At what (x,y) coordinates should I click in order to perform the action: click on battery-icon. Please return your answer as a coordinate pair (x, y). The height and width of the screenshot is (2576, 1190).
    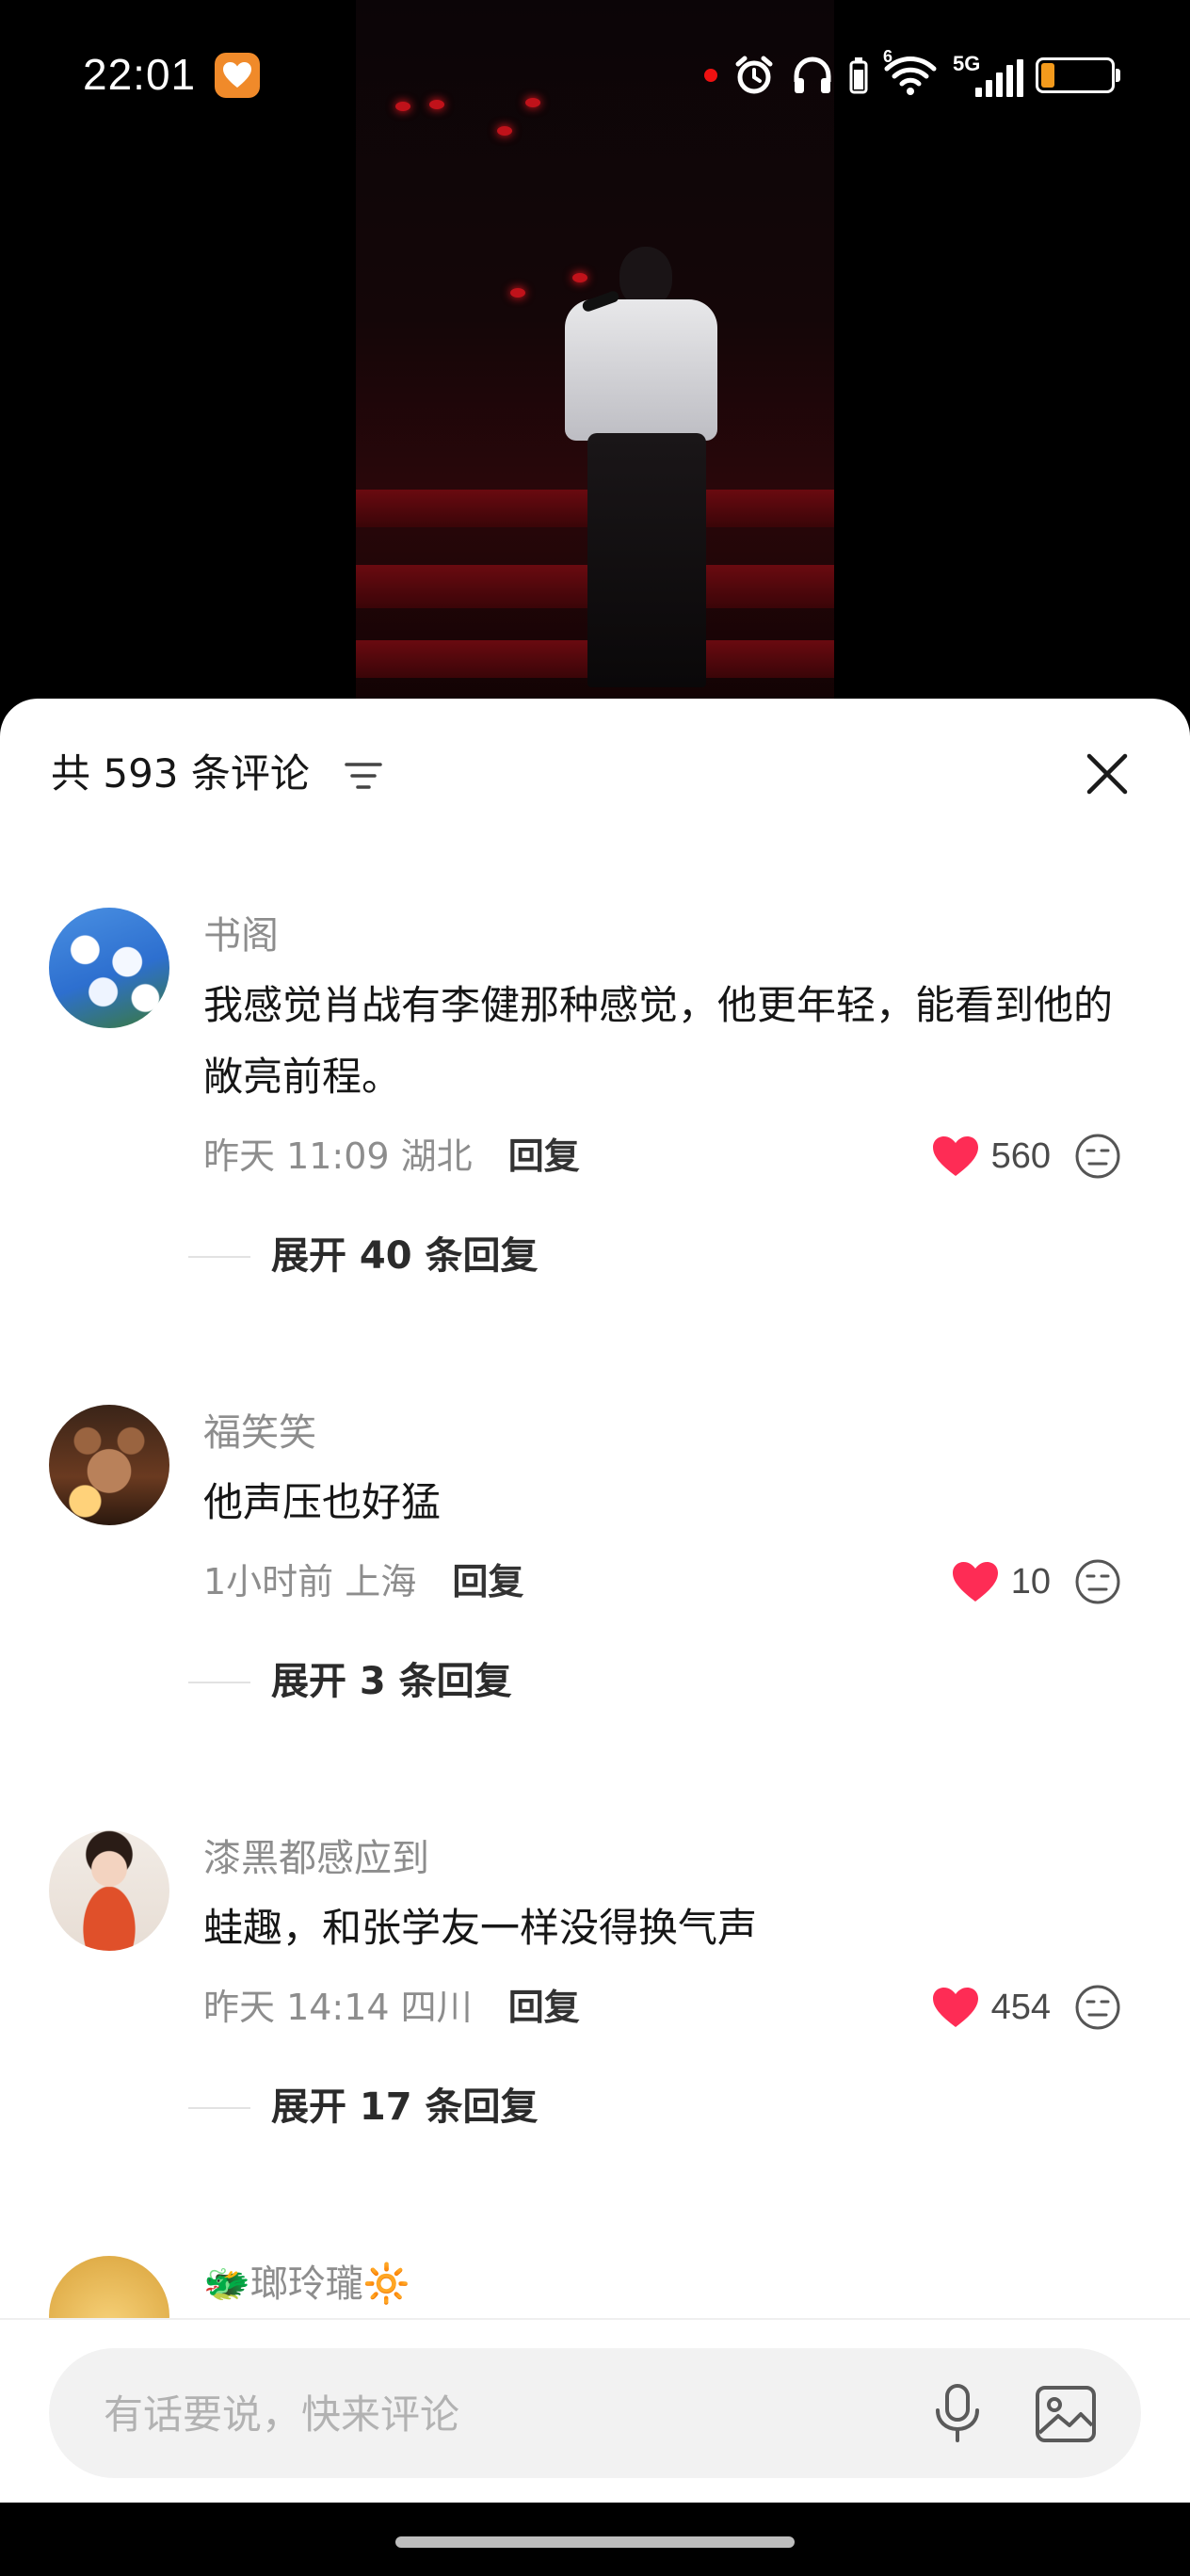
    Looking at the image, I should click on (1078, 75).